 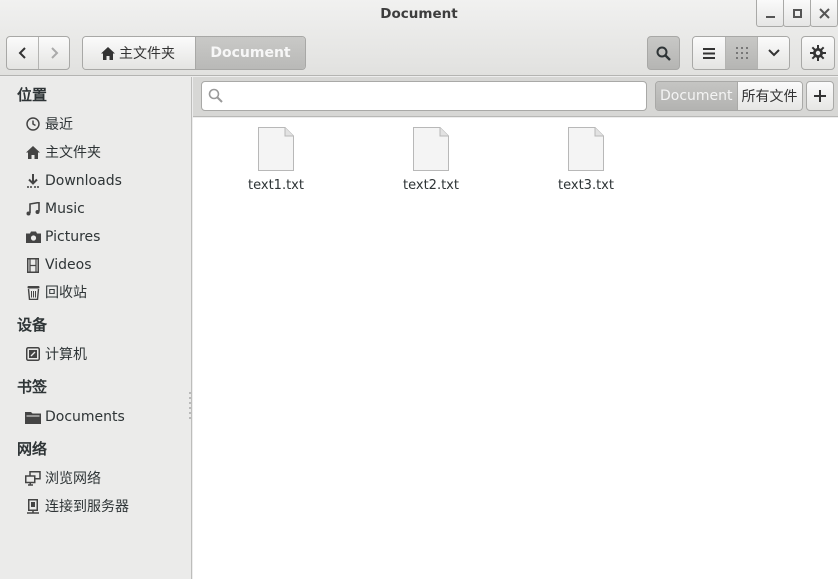 I want to click on close-button, so click(x=824, y=13).